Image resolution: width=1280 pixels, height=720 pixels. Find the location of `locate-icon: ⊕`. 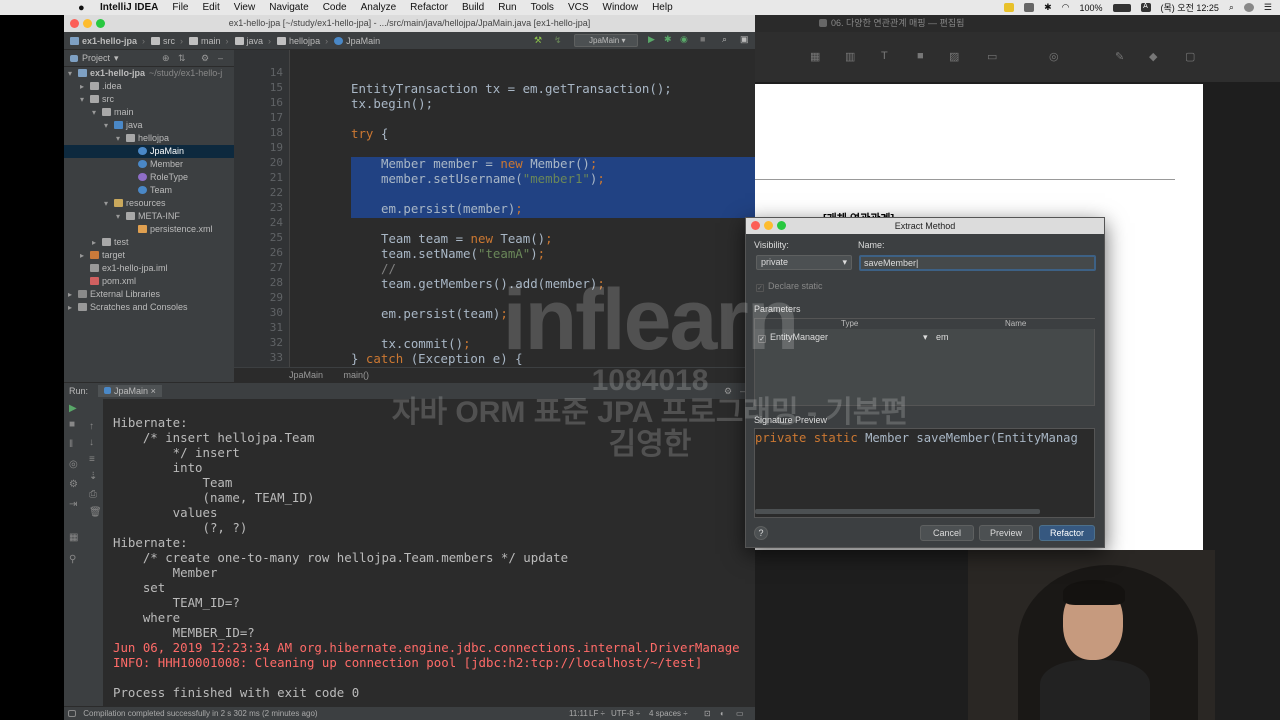

locate-icon: ⊕ is located at coordinates (166, 58).